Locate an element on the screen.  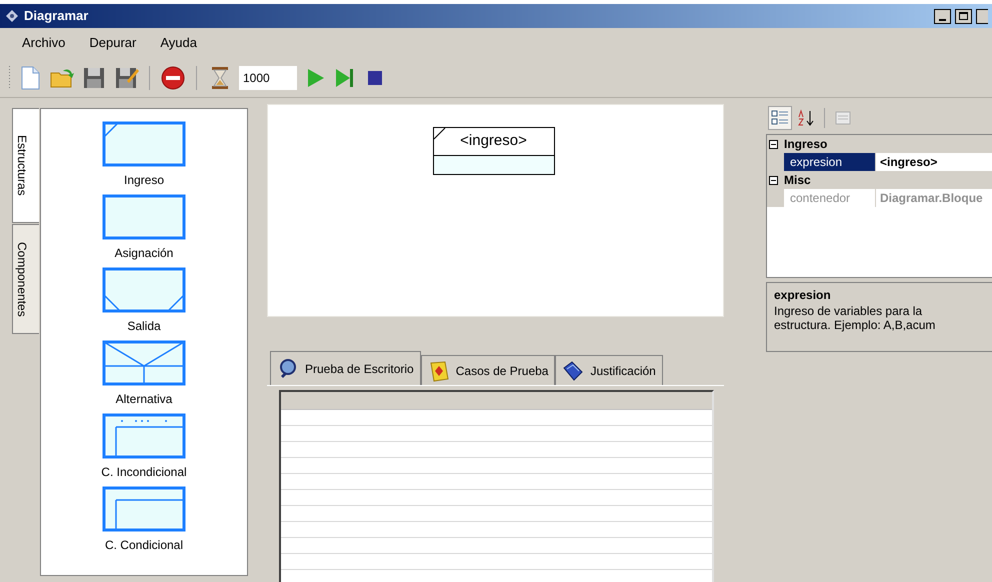
card-icon is located at coordinates (439, 371).